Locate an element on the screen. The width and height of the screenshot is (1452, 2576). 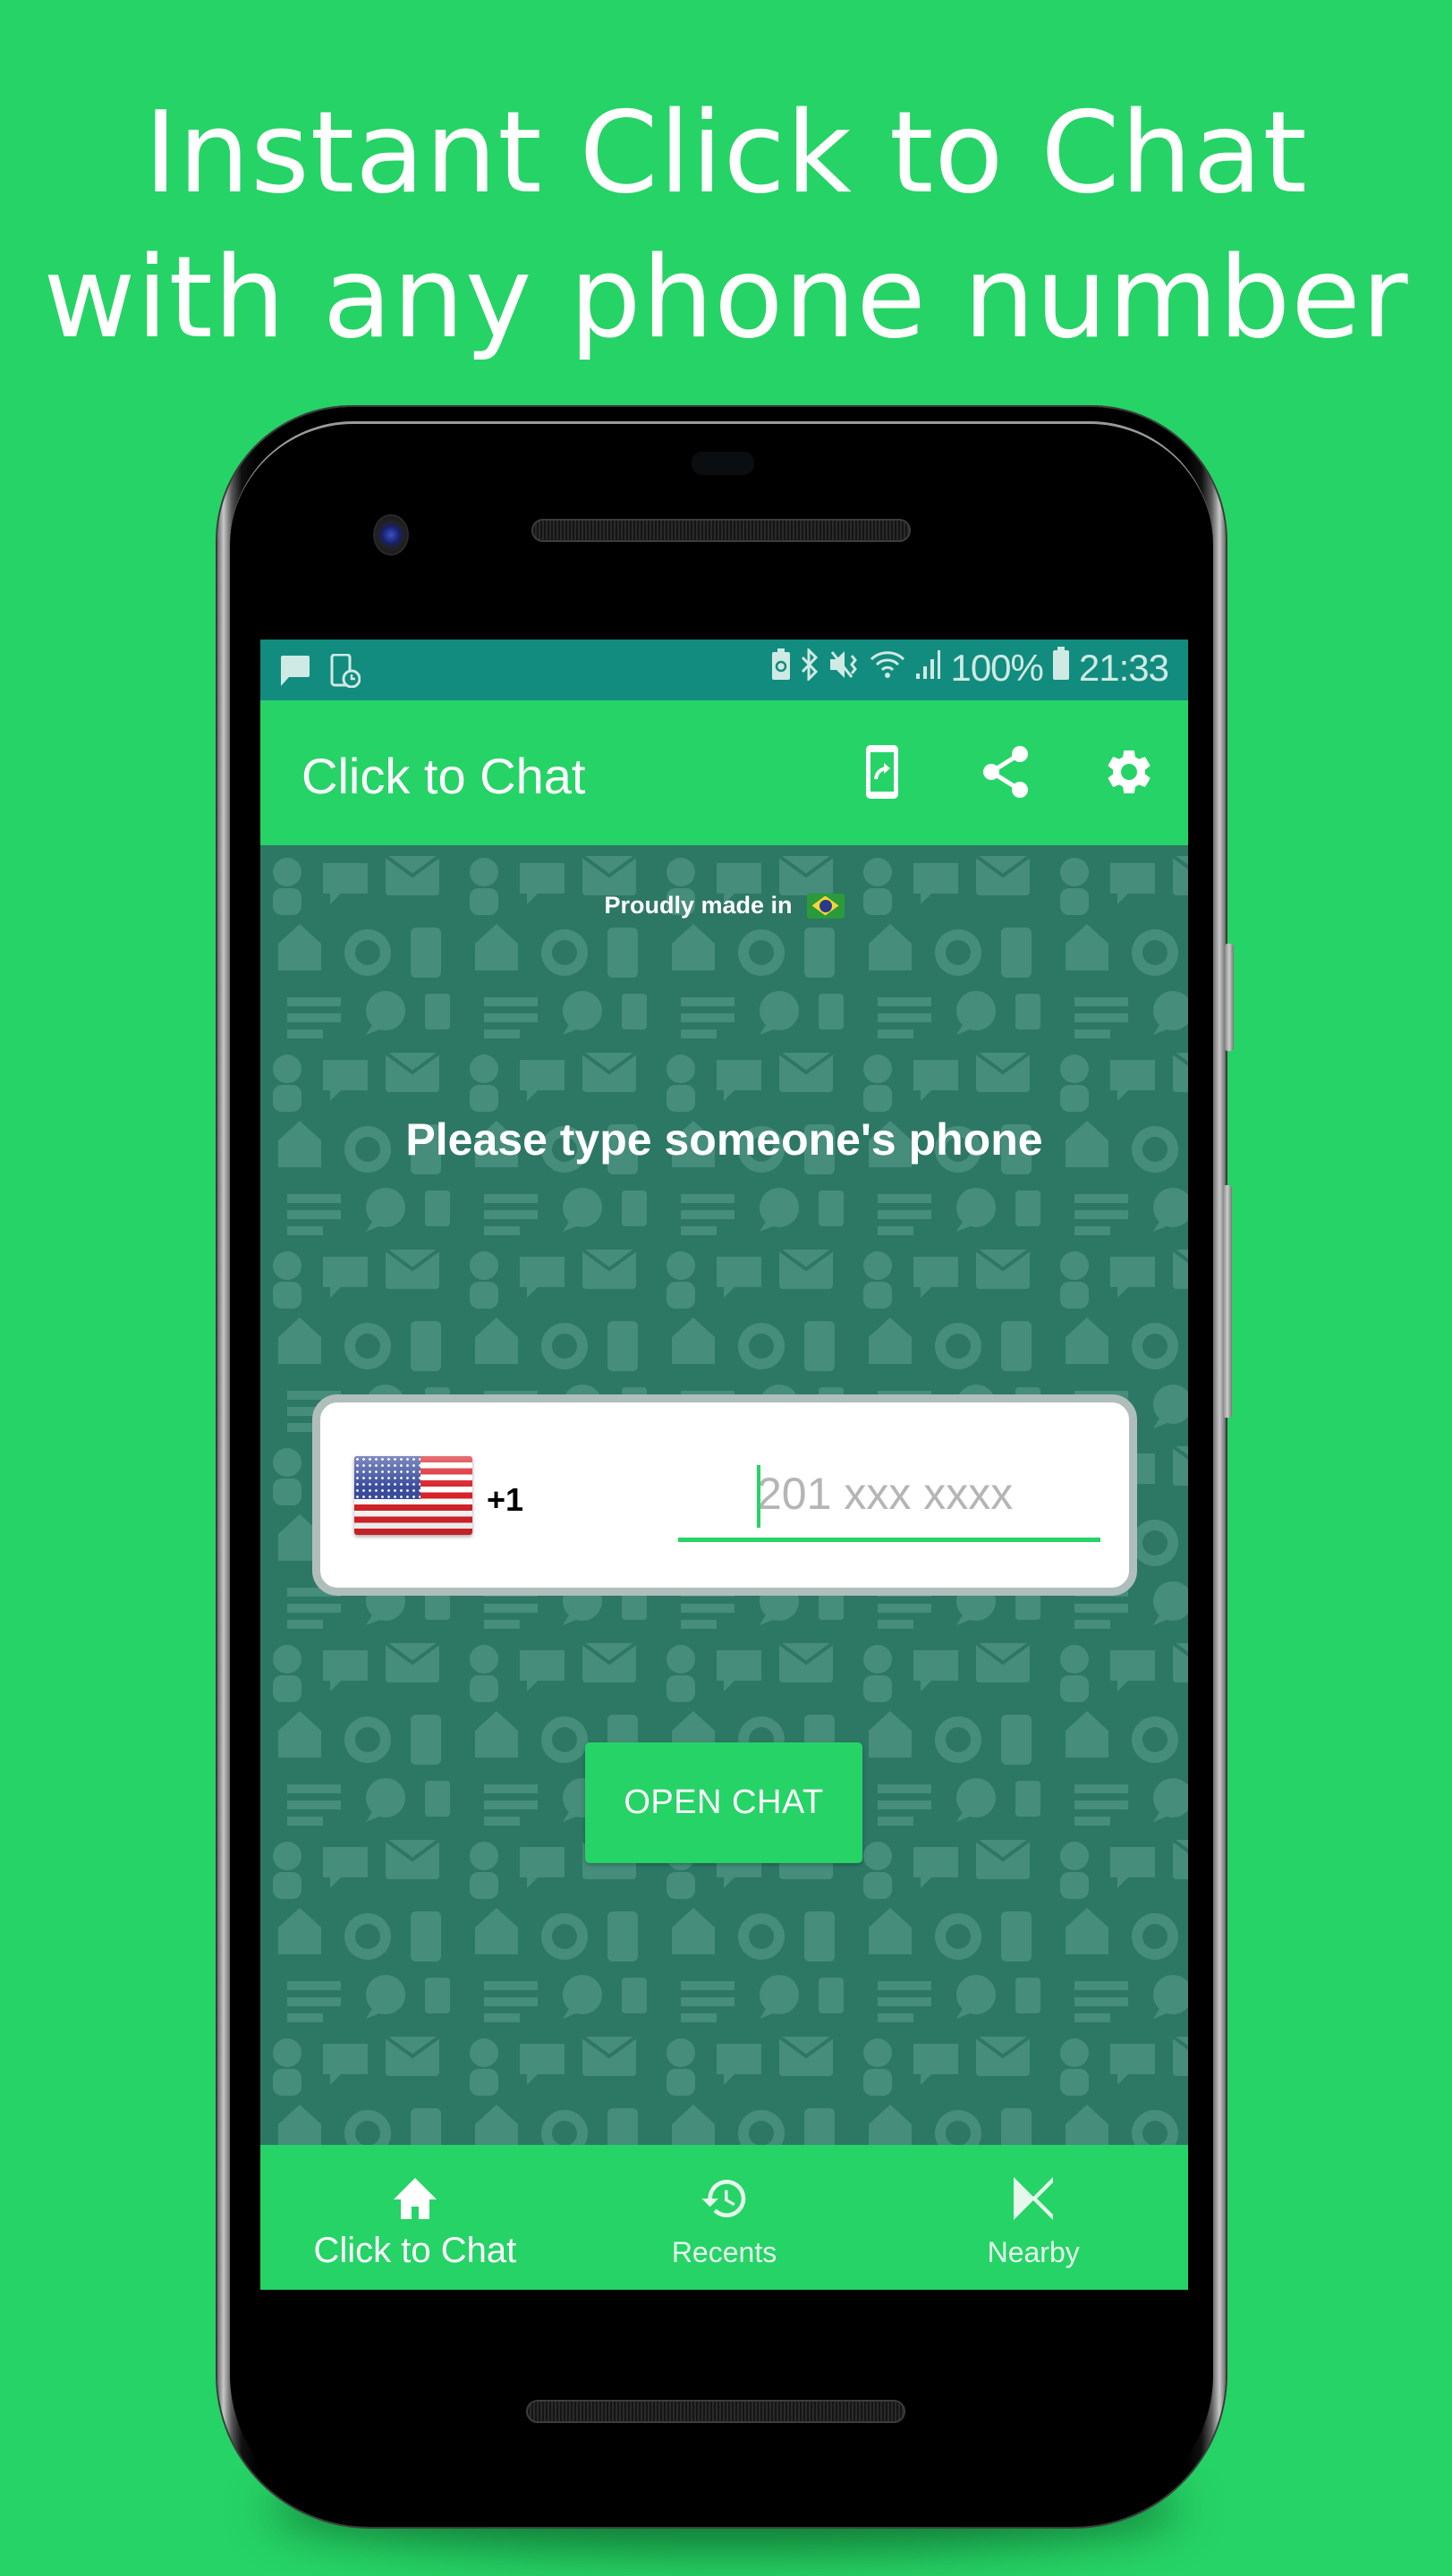
brazil-flag-icon is located at coordinates (825, 906).